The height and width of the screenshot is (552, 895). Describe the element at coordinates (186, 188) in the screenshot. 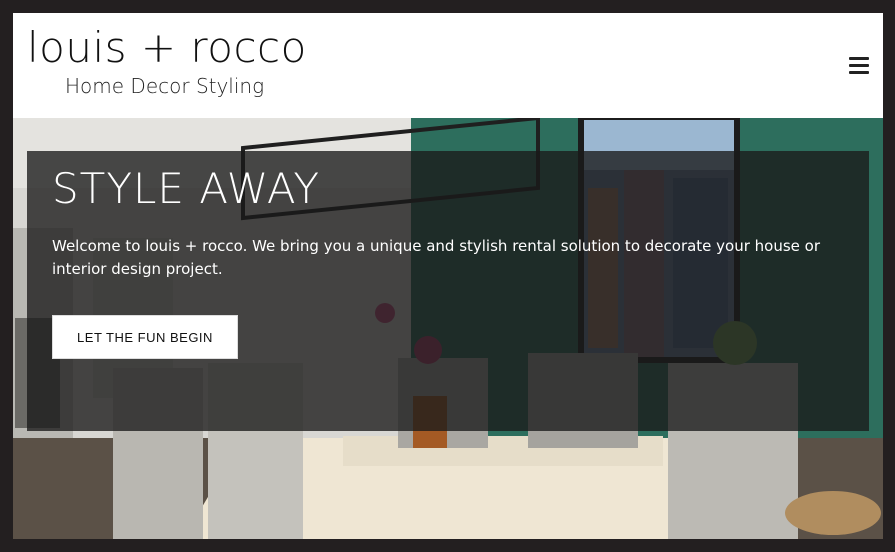

I see `hero-title: STYLE AWAY` at that location.